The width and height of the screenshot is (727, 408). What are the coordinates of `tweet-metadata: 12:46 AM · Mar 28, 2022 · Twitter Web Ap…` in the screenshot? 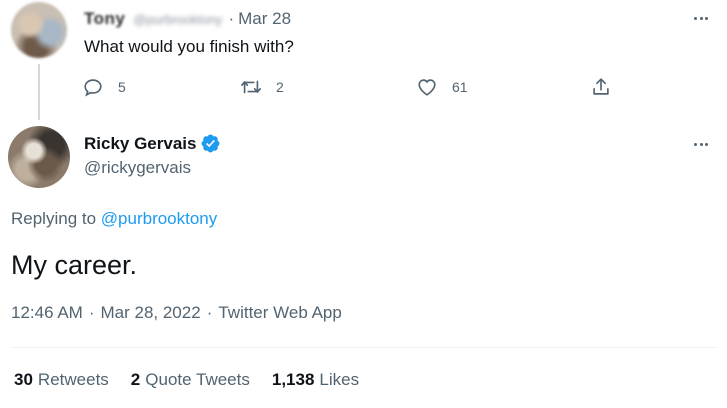 It's located at (176, 313).